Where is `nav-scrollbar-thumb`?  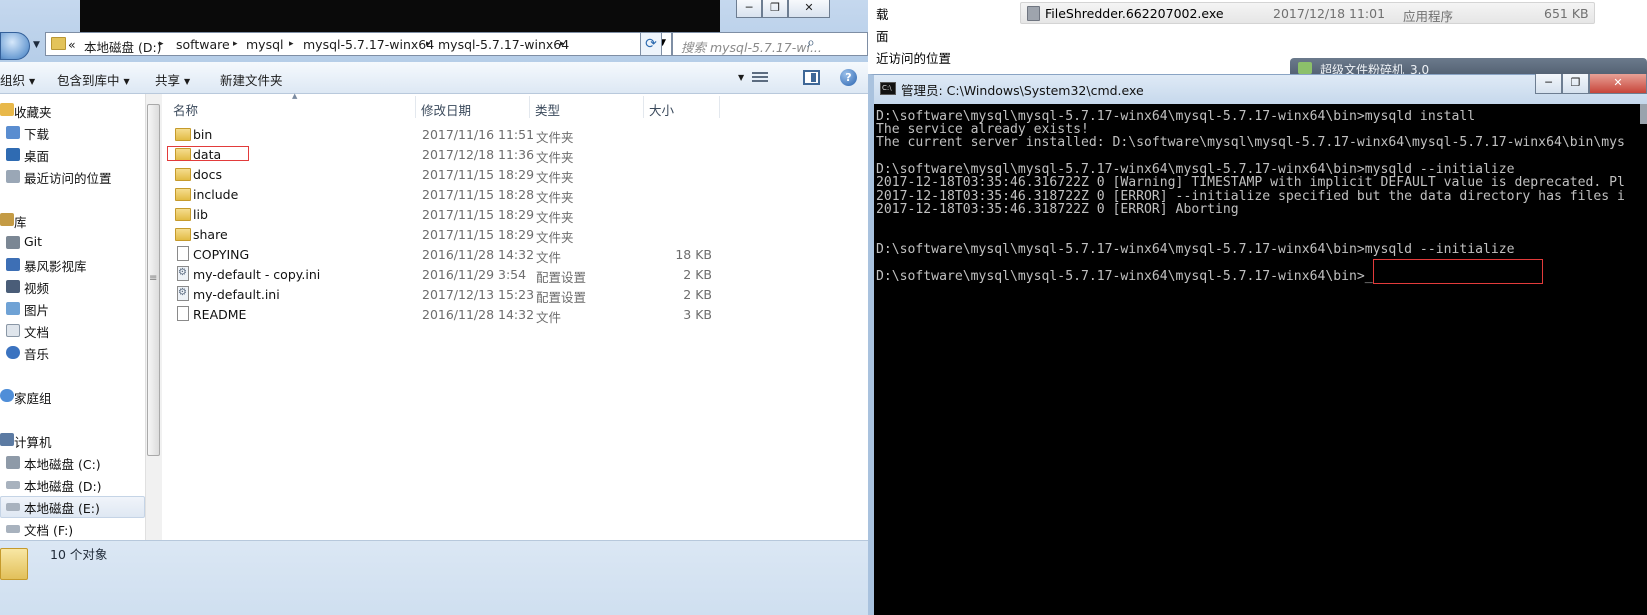 nav-scrollbar-thumb is located at coordinates (153, 280).